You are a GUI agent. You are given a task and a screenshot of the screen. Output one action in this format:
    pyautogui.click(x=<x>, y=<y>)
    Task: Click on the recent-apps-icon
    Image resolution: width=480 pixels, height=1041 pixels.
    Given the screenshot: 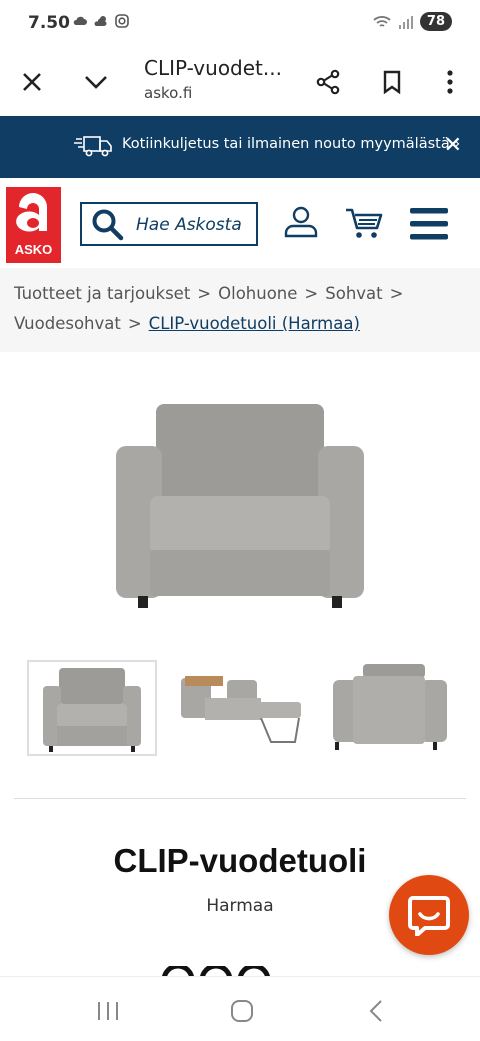 What is the action you would take?
    pyautogui.click(x=108, y=1011)
    